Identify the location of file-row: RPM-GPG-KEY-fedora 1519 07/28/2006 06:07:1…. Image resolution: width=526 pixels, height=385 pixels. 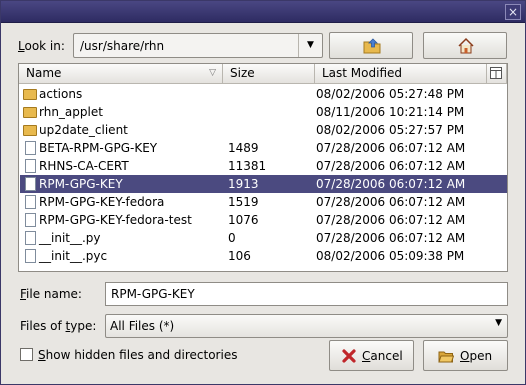
(263, 202).